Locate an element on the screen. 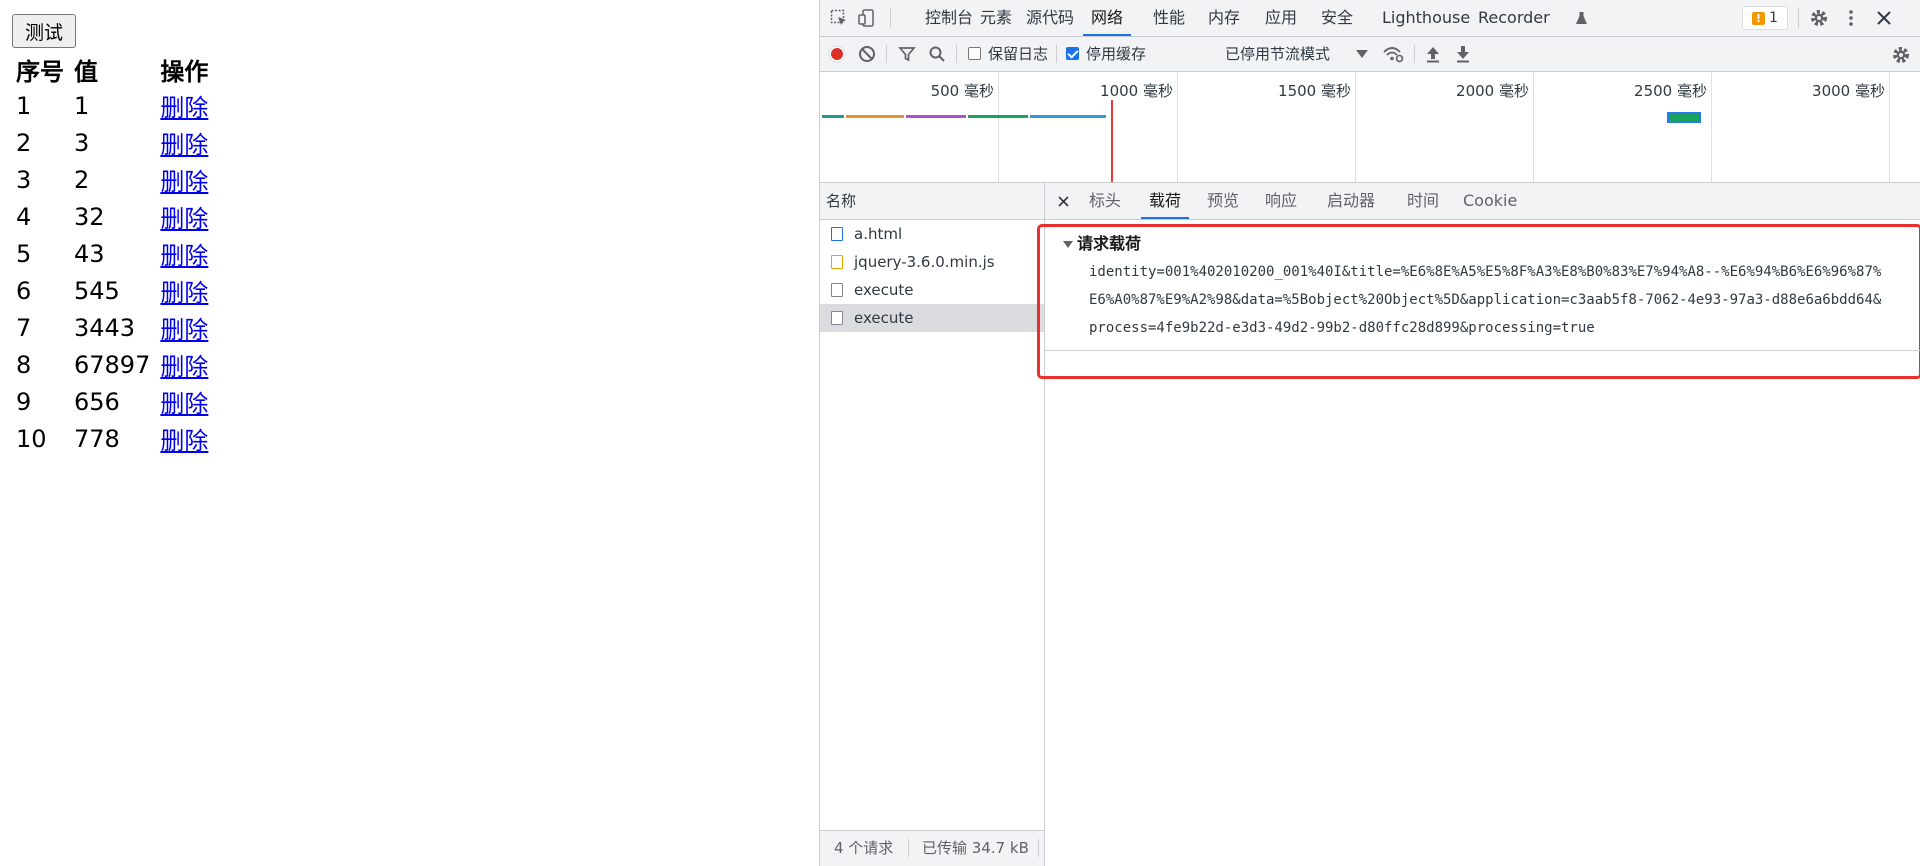 This screenshot has width=1920, height=866. table-row: 9 656 删除 is located at coordinates (113, 401).